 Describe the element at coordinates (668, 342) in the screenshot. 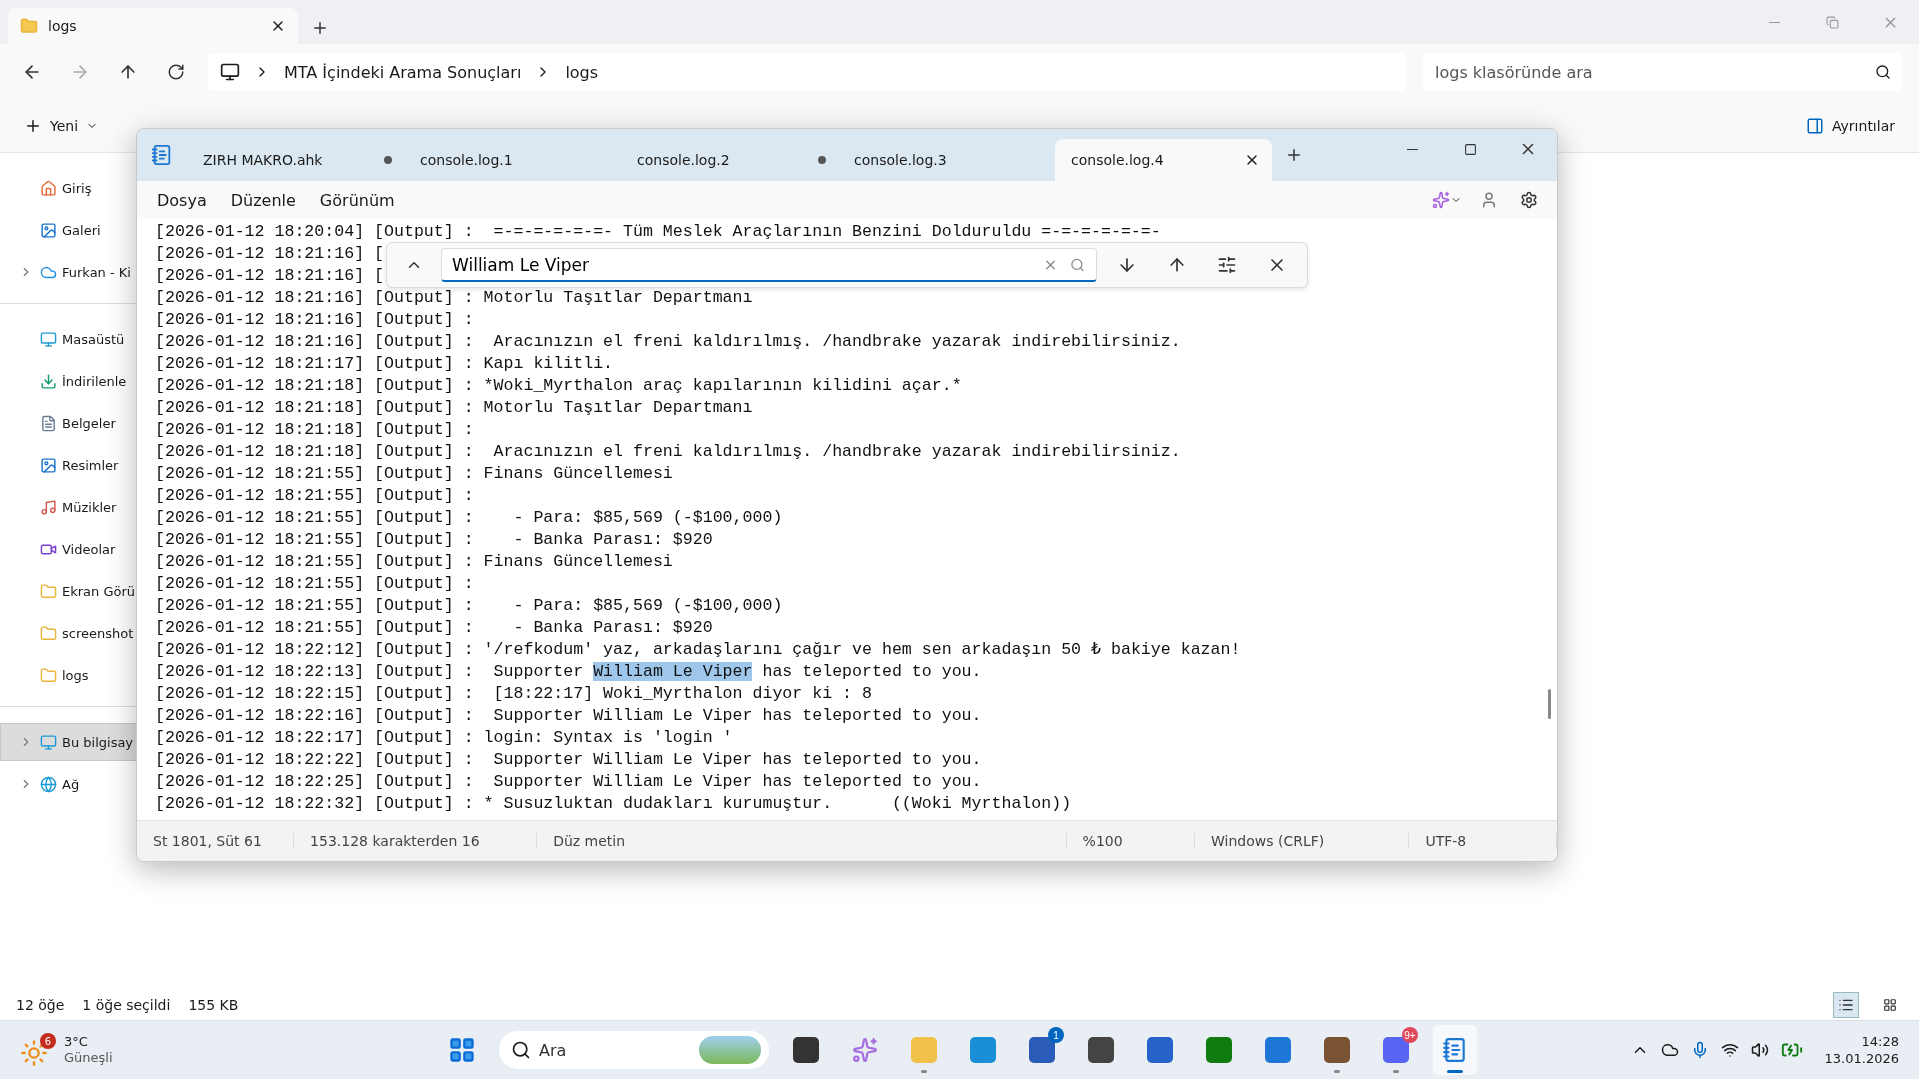

I see `log-line: [2026-01-12 18:21:16] [Output] : Aracınızın el freni kaldırılmış. /handbrake yazarak indirebilirsiniz.` at that location.